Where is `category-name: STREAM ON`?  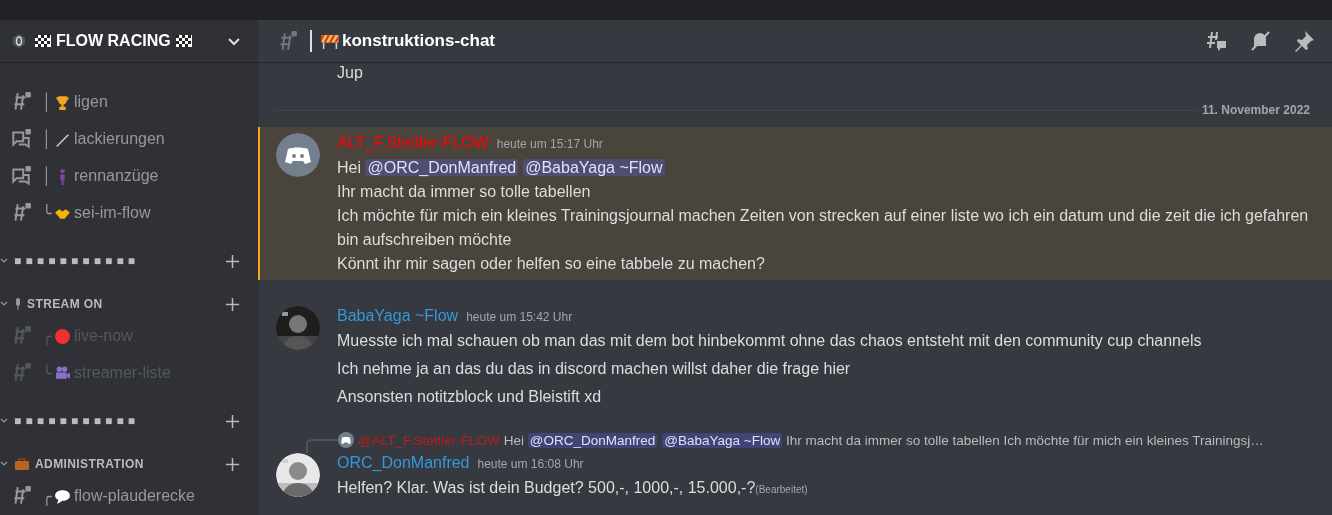
category-name: STREAM ON is located at coordinates (65, 304).